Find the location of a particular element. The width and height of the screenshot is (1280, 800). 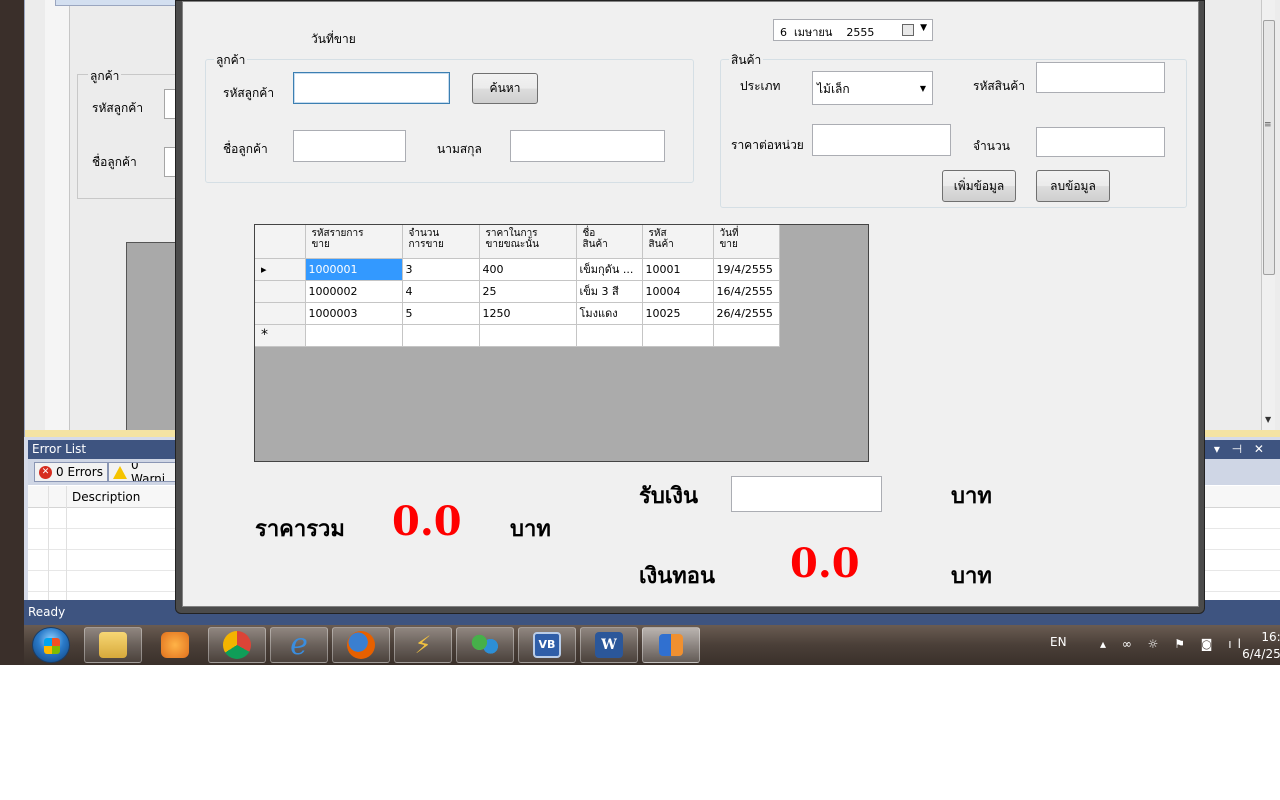

column-header-product-name: ชื่อ สินค้า is located at coordinates (609, 242).